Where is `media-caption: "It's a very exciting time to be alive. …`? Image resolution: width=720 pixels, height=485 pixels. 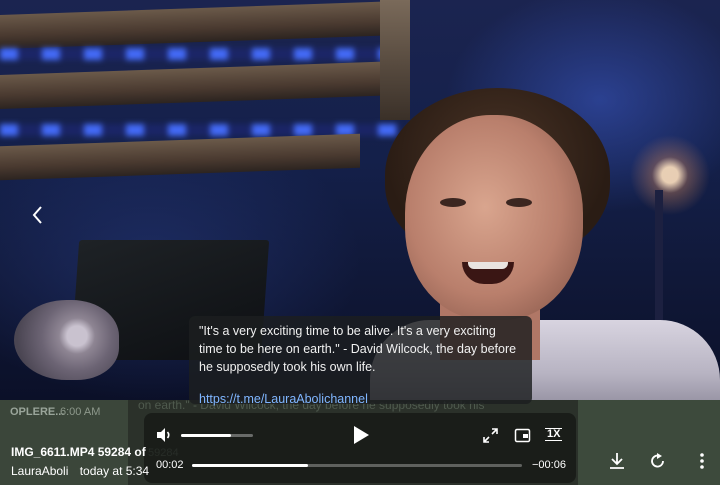
media-caption: "It's a very exciting time to be alive. … is located at coordinates (360, 361).